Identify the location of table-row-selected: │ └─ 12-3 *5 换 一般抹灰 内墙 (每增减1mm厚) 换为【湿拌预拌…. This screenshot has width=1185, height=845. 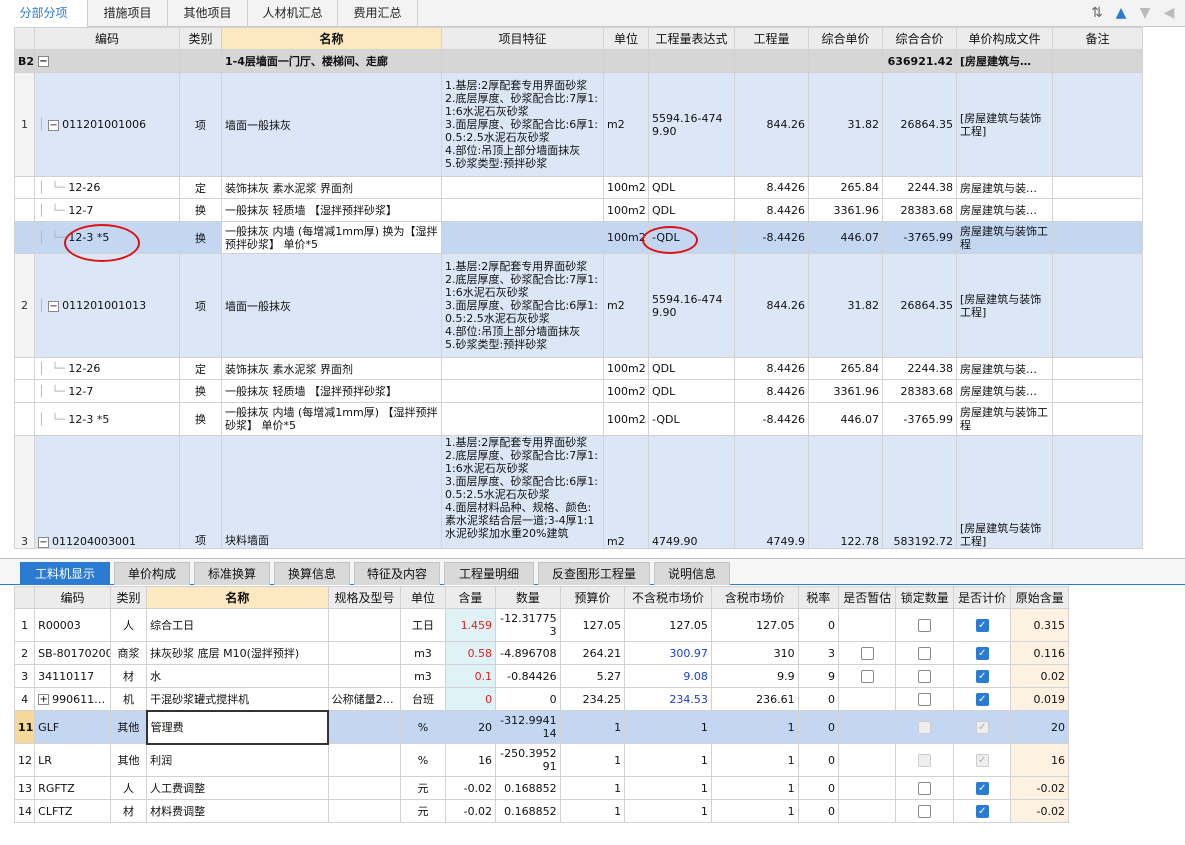
(578, 237).